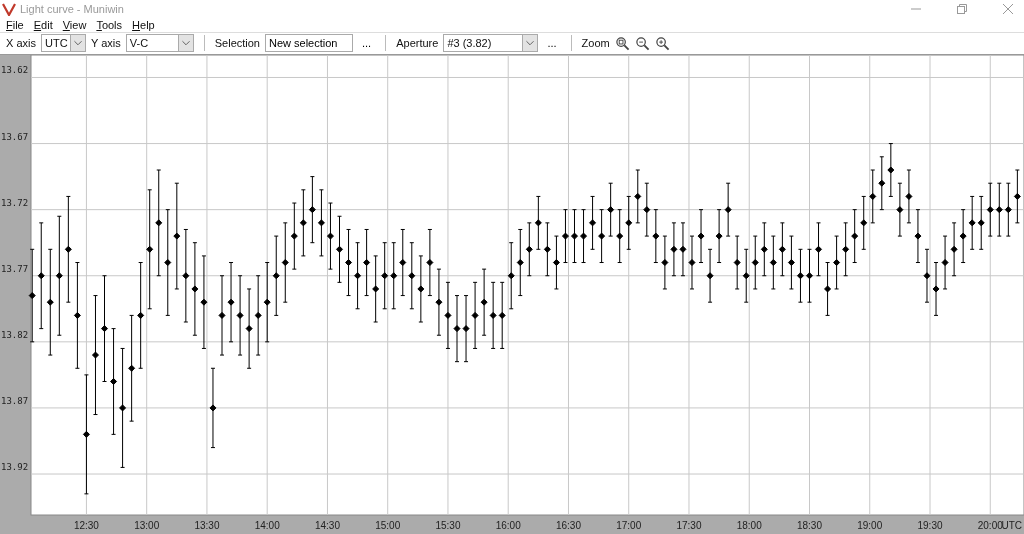 This screenshot has height=534, width=1024. Describe the element at coordinates (1011, 525) in the screenshot. I see `x-axis-title: UTC` at that location.